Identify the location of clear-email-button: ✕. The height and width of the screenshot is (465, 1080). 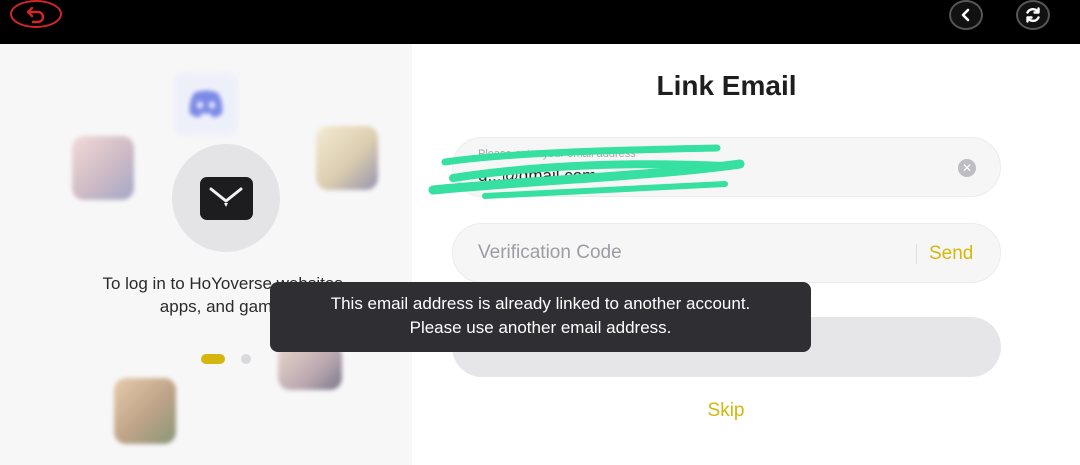
(967, 168).